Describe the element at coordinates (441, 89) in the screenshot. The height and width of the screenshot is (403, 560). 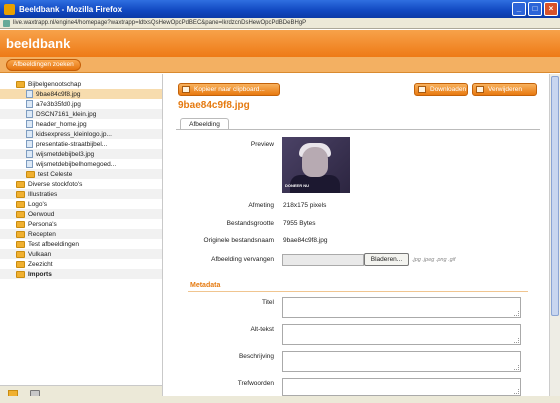
I see `download-button: Downloaden` at that location.